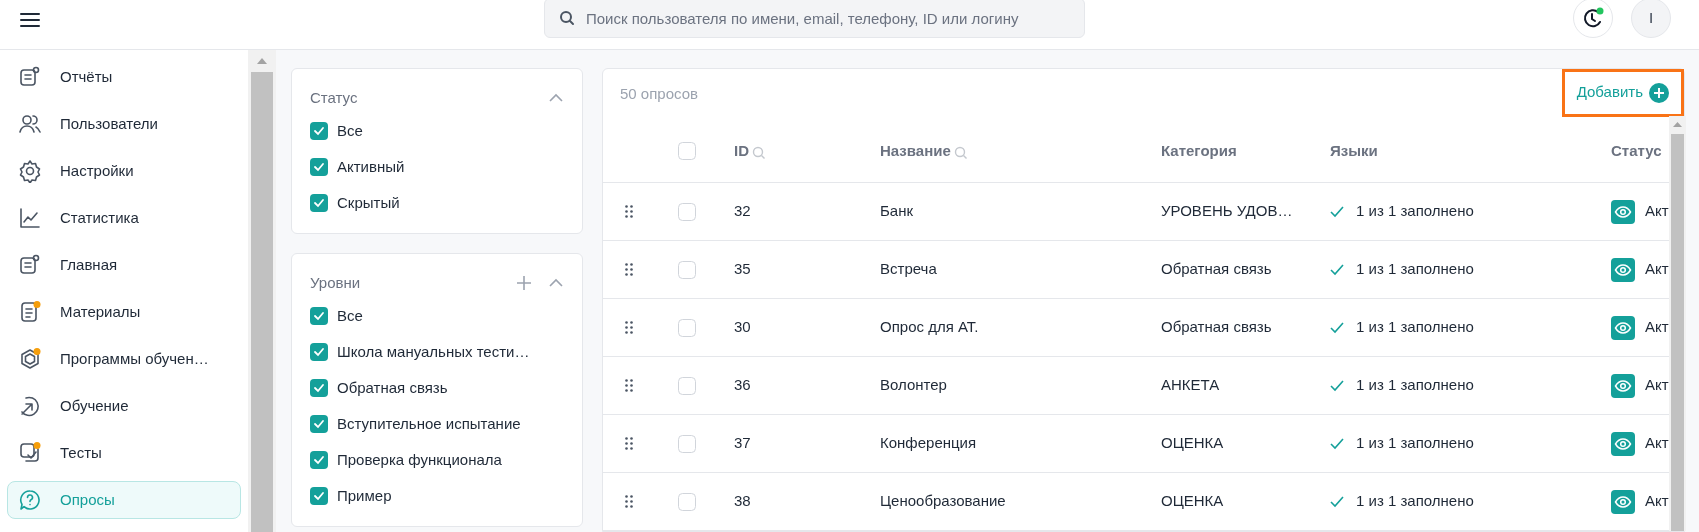 This screenshot has height=532, width=1699. What do you see at coordinates (742, 385) in the screenshot?
I see `table-cell: 36` at bounding box center [742, 385].